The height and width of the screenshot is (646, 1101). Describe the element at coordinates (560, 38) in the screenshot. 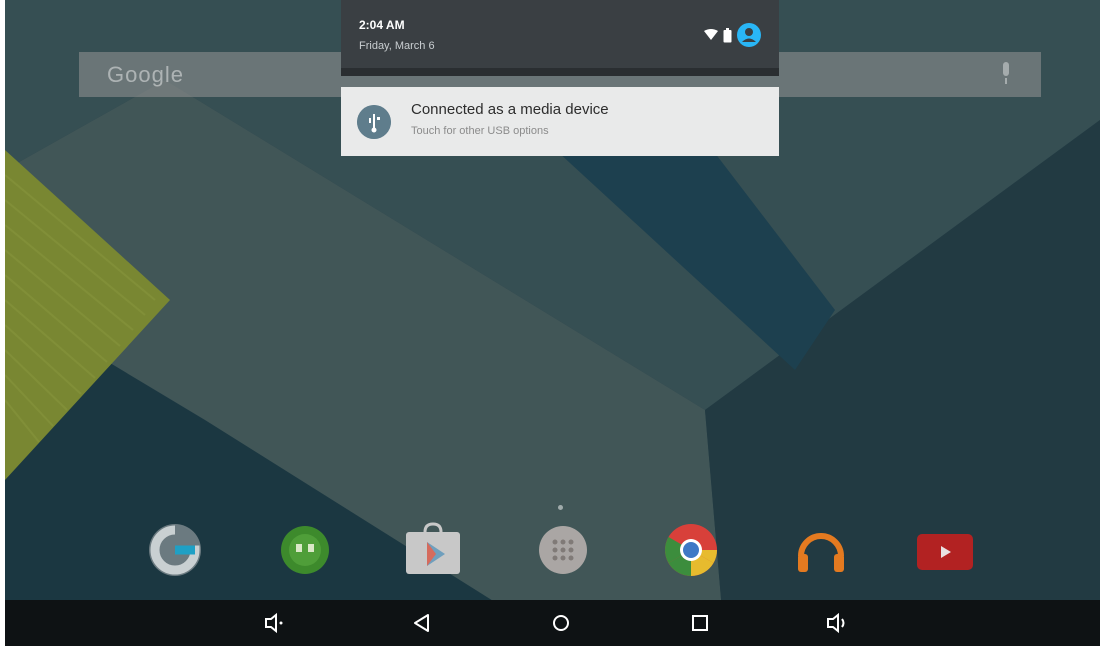

I see `notification-shade-header: 2:04 AM Friday, March 6` at that location.